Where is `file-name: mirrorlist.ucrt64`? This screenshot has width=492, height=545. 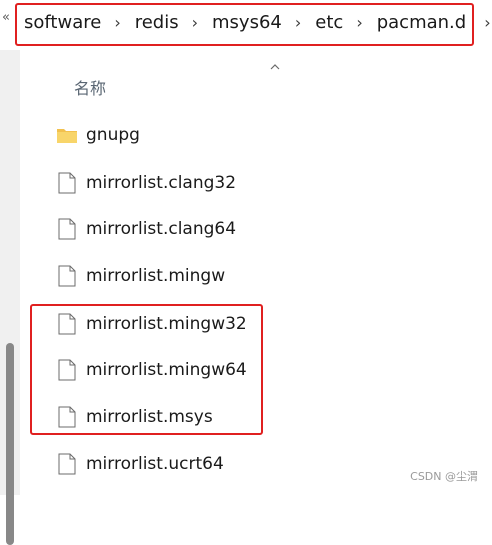 file-name: mirrorlist.ucrt64 is located at coordinates (155, 464).